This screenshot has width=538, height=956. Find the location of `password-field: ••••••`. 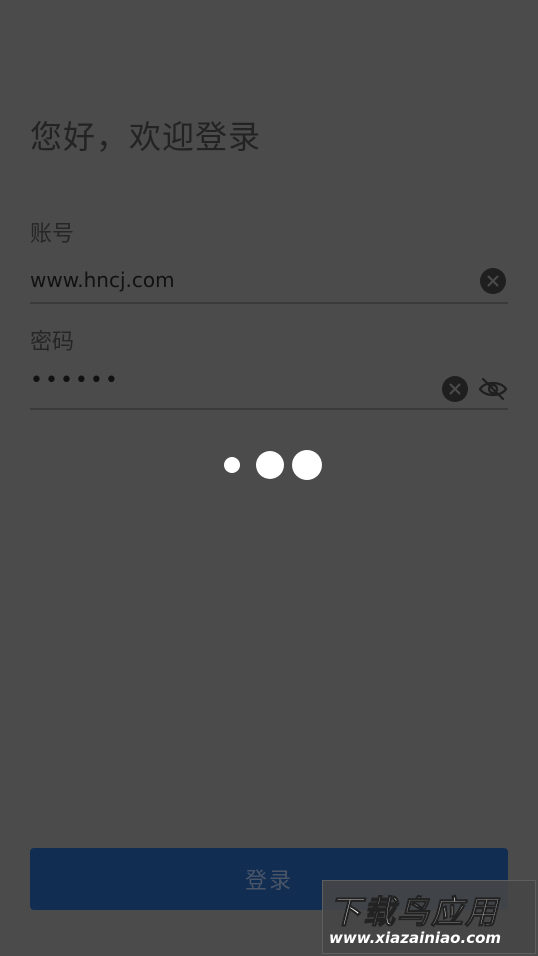

password-field: •••••• is located at coordinates (269, 387).